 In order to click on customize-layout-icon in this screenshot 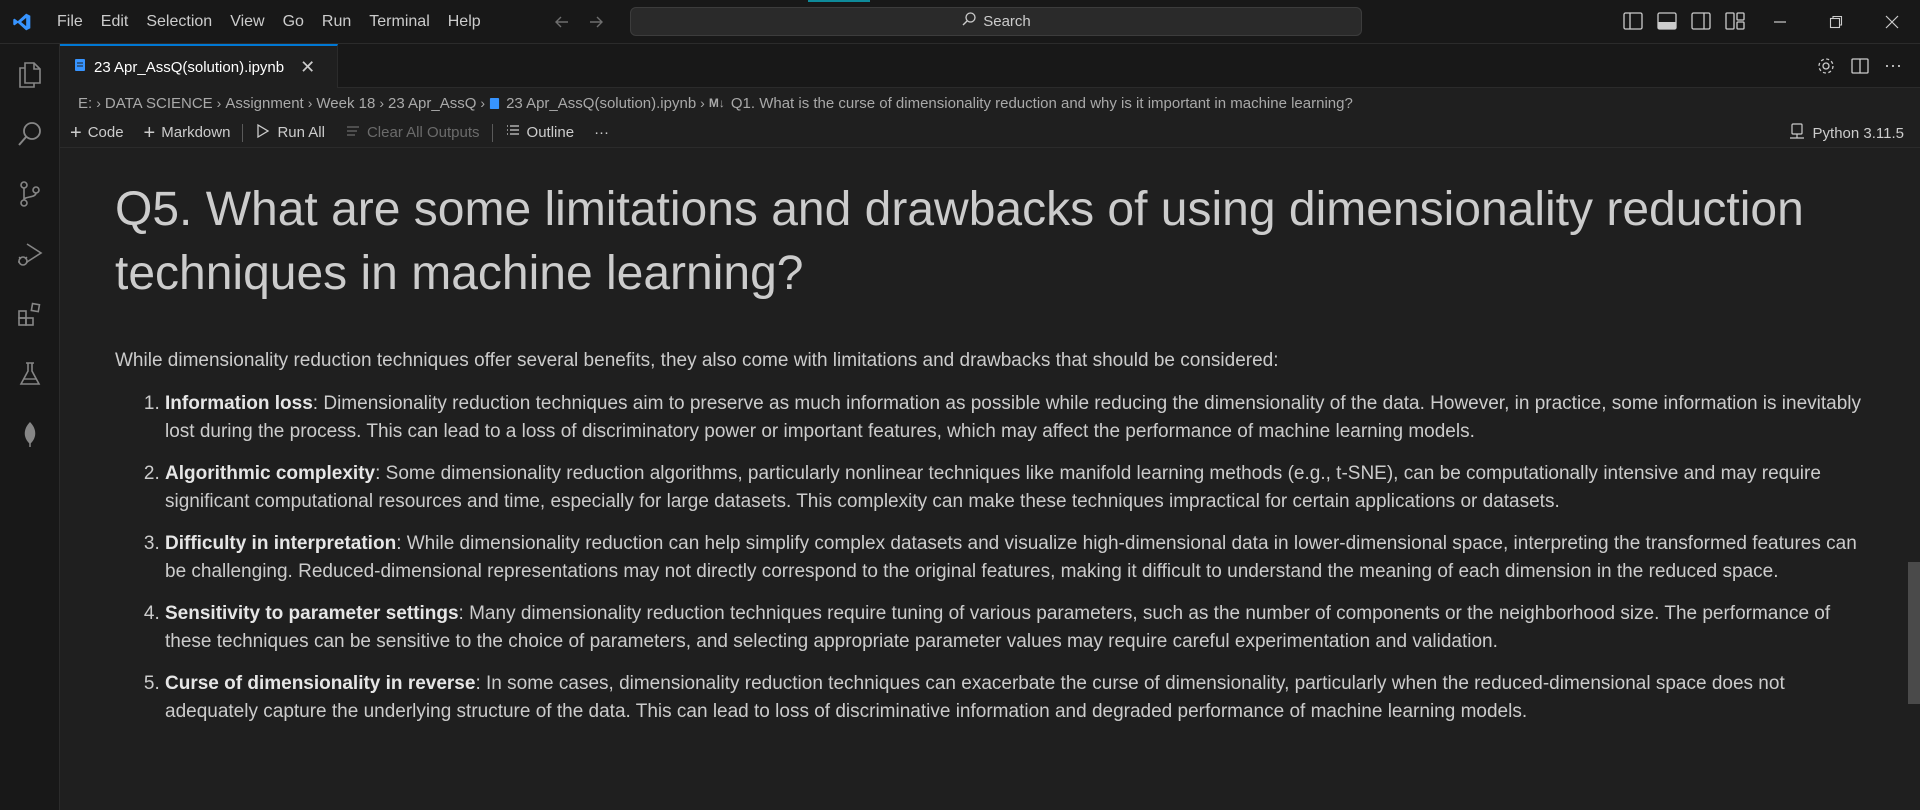, I will do `click(1735, 21)`.